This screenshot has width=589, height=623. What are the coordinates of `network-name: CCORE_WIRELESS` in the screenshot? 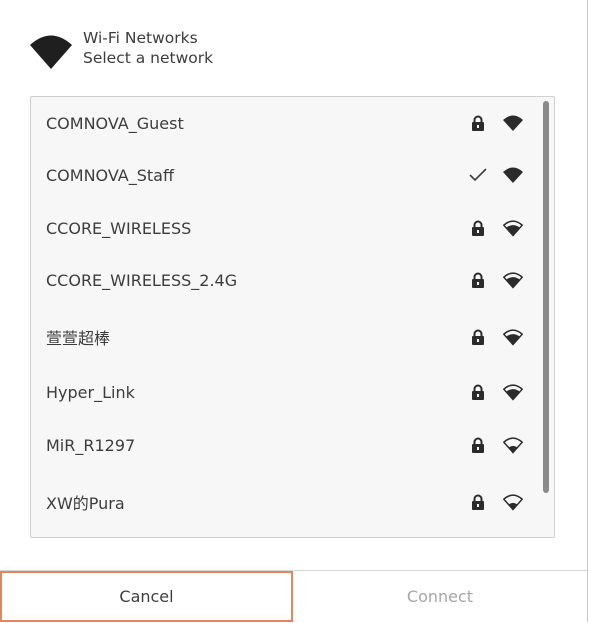 It's located at (119, 228).